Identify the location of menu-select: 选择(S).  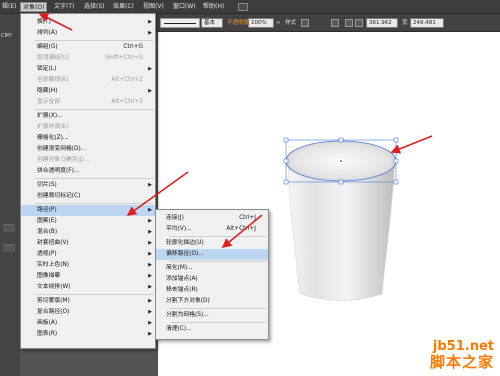
(94, 7).